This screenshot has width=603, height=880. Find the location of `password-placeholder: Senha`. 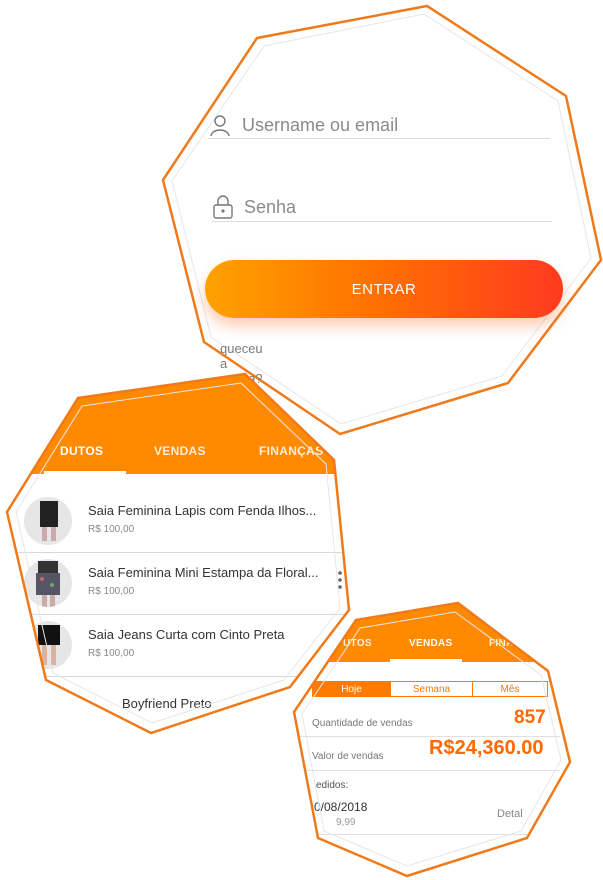

password-placeholder: Senha is located at coordinates (270, 206).